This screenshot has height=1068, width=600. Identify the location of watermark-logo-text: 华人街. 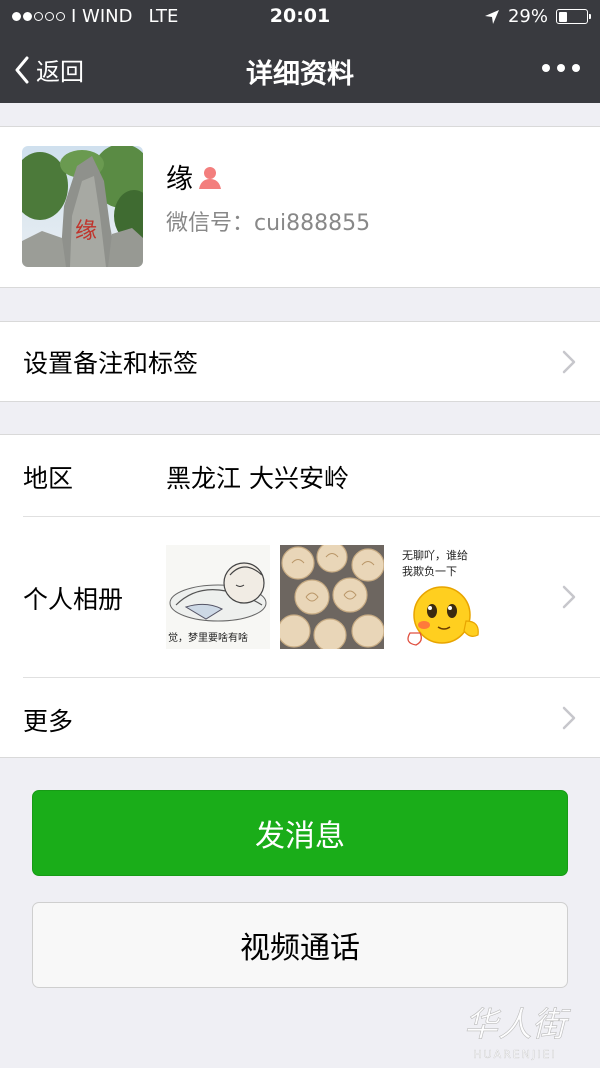
(517, 1025).